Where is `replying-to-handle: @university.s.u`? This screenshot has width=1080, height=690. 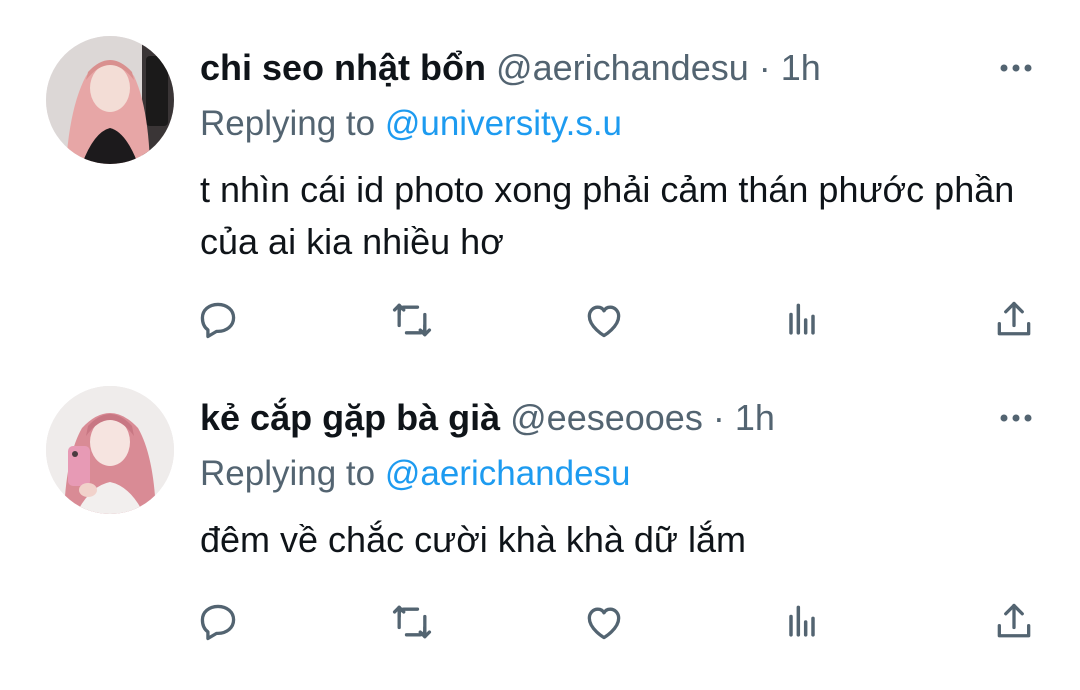 replying-to-handle: @university.s.u is located at coordinates (503, 123).